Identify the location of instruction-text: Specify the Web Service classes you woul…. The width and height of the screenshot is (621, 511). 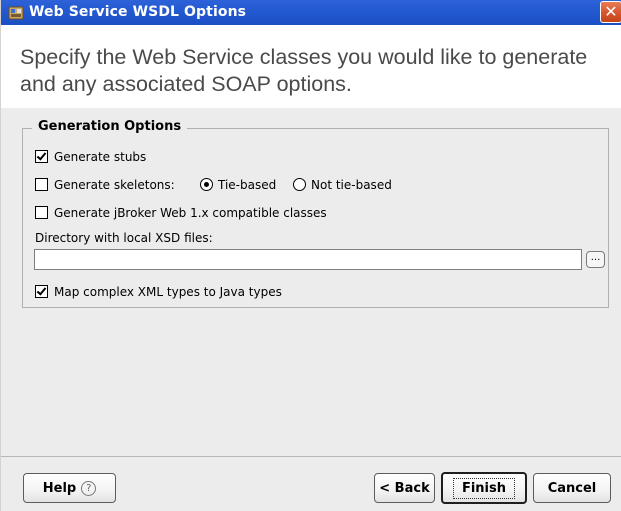
(304, 70).